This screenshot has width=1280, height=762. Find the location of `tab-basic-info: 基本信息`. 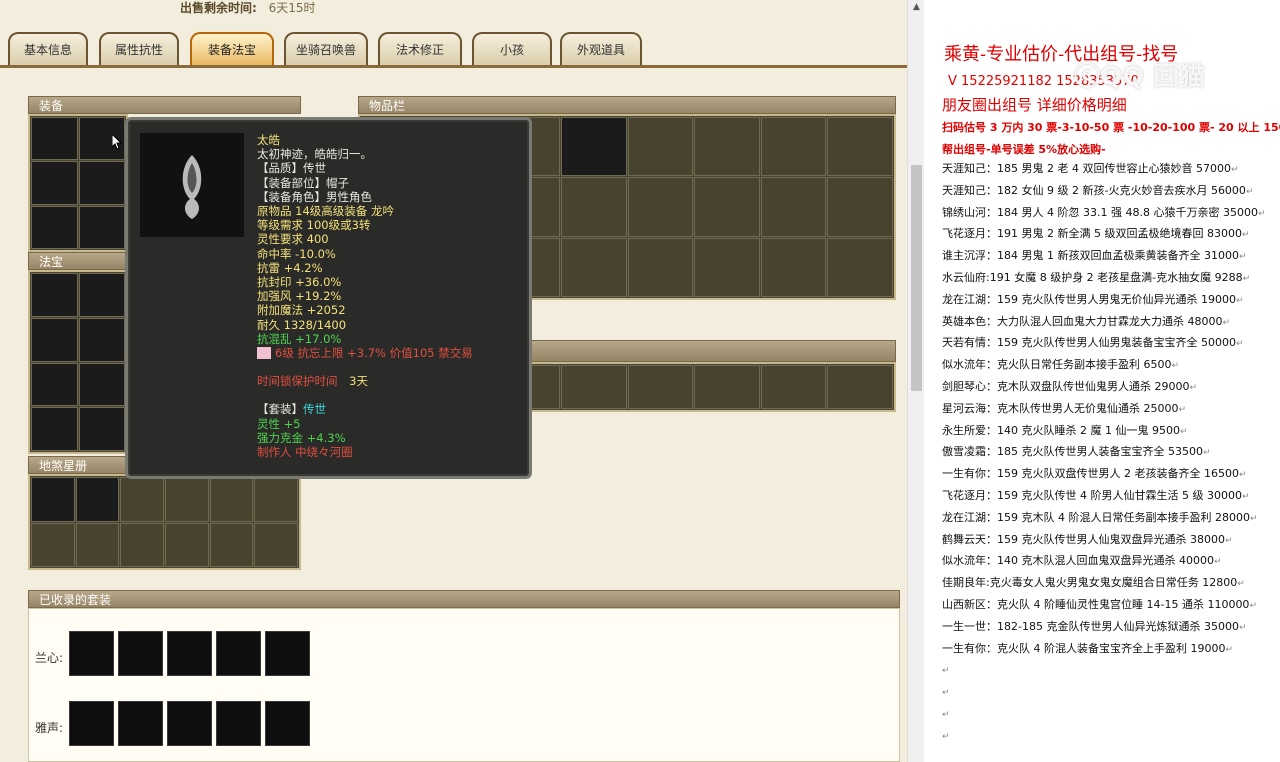

tab-basic-info: 基本信息 is located at coordinates (48, 49).